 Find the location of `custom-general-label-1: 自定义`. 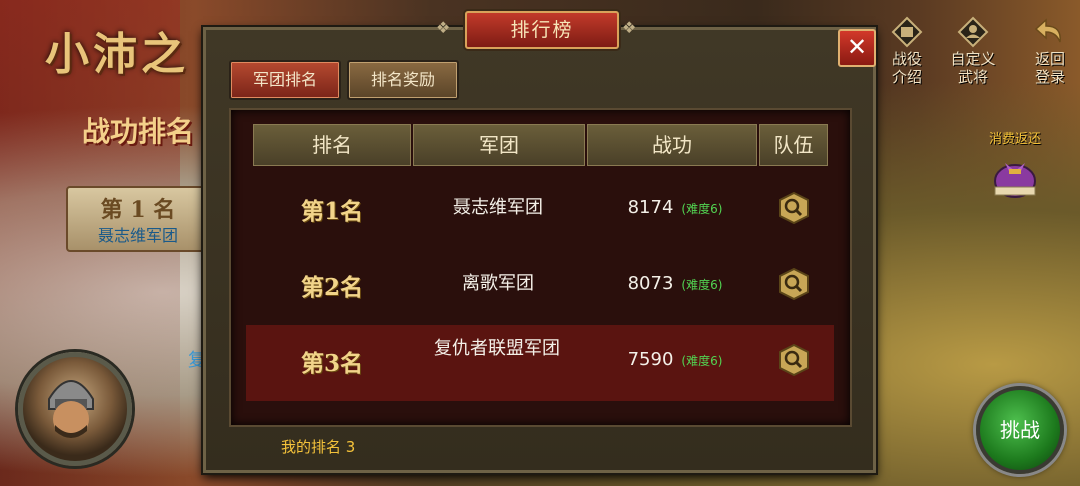

custom-general-label-1: 自定义 is located at coordinates (973, 59).